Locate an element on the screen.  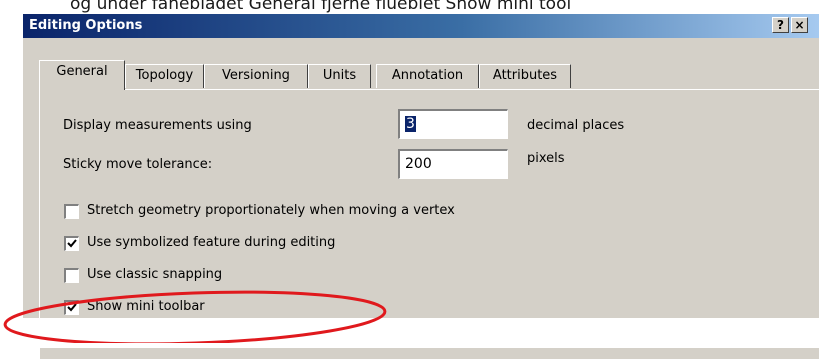
tab-topology: Topology is located at coordinates (164, 76).